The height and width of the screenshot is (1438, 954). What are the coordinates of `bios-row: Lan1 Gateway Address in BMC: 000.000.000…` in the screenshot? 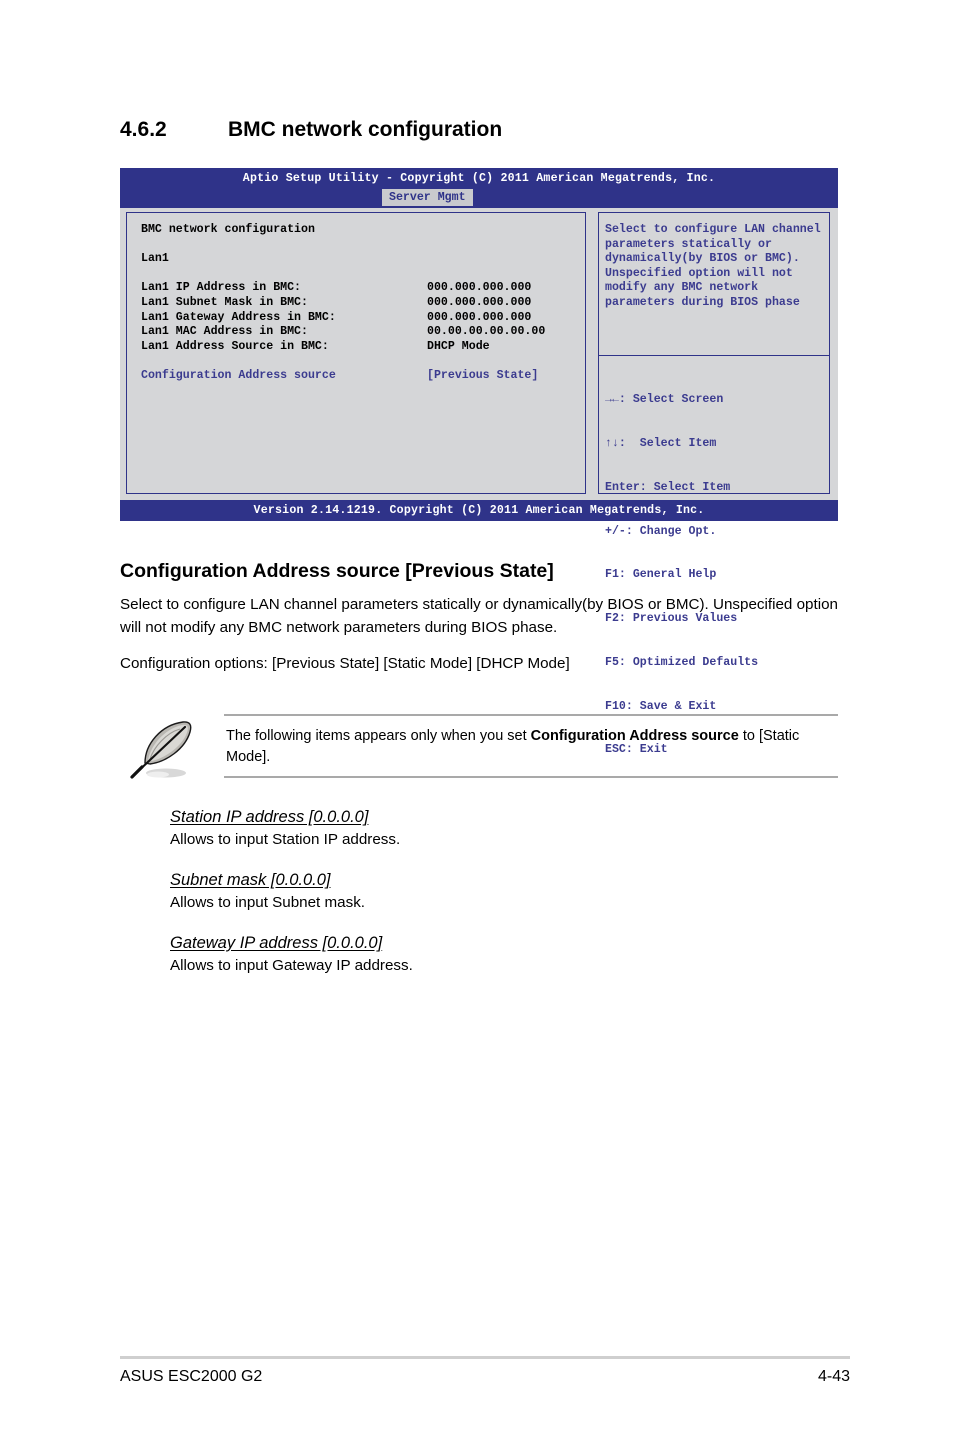 It's located at (363, 318).